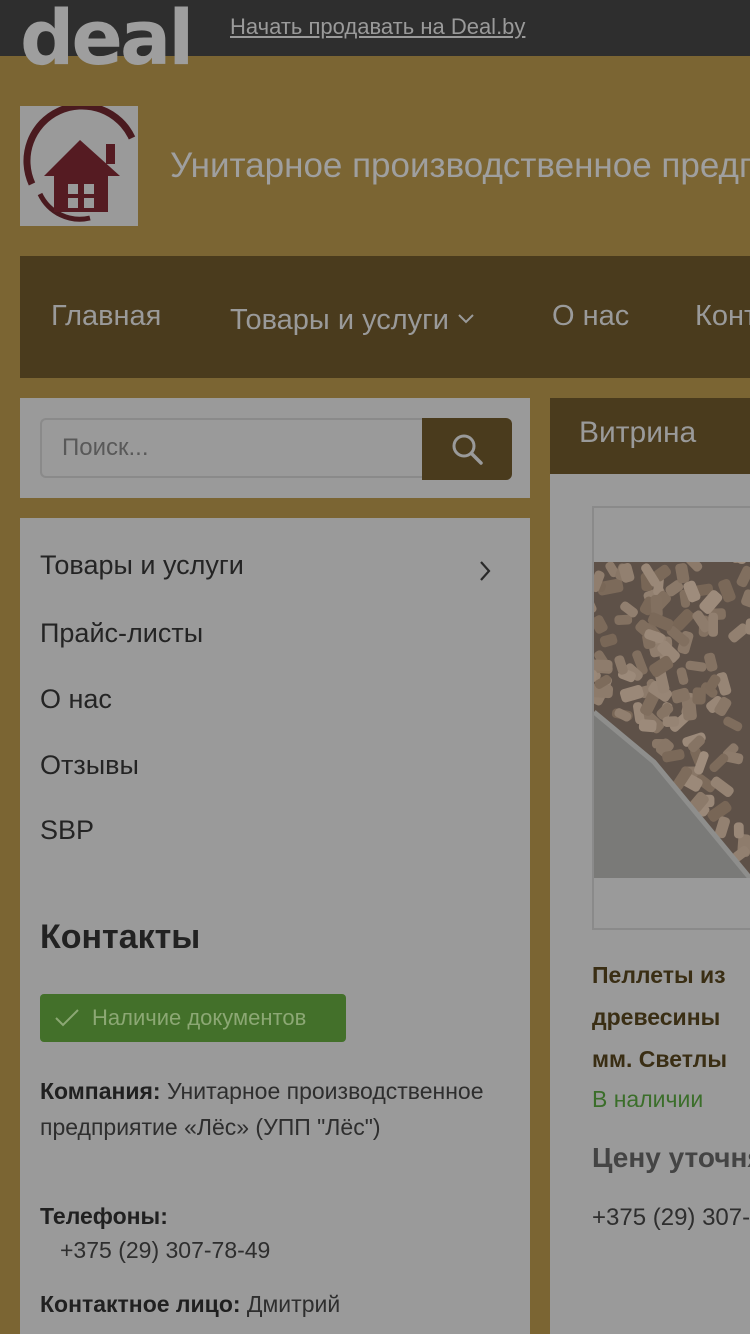  I want to click on docs-badge: Наличие документов, so click(193, 1018).